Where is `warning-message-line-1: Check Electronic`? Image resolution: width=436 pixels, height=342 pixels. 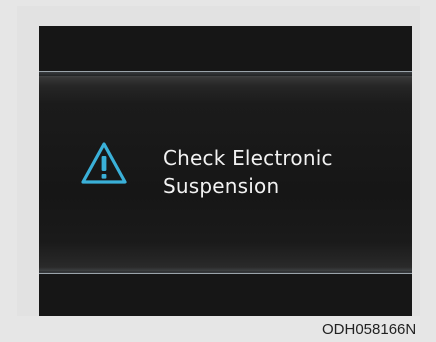 warning-message-line-1: Check Electronic is located at coordinates (248, 158).